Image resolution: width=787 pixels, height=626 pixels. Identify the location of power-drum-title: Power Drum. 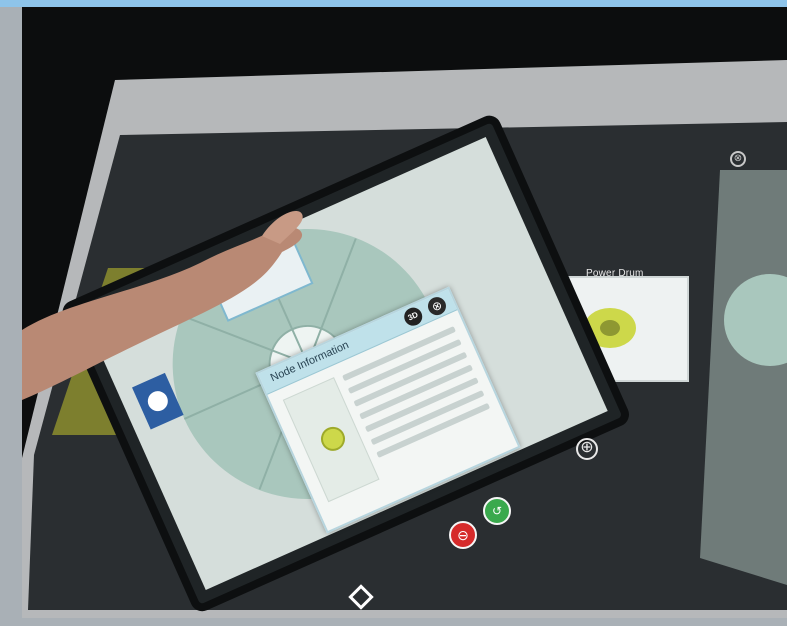
(615, 273).